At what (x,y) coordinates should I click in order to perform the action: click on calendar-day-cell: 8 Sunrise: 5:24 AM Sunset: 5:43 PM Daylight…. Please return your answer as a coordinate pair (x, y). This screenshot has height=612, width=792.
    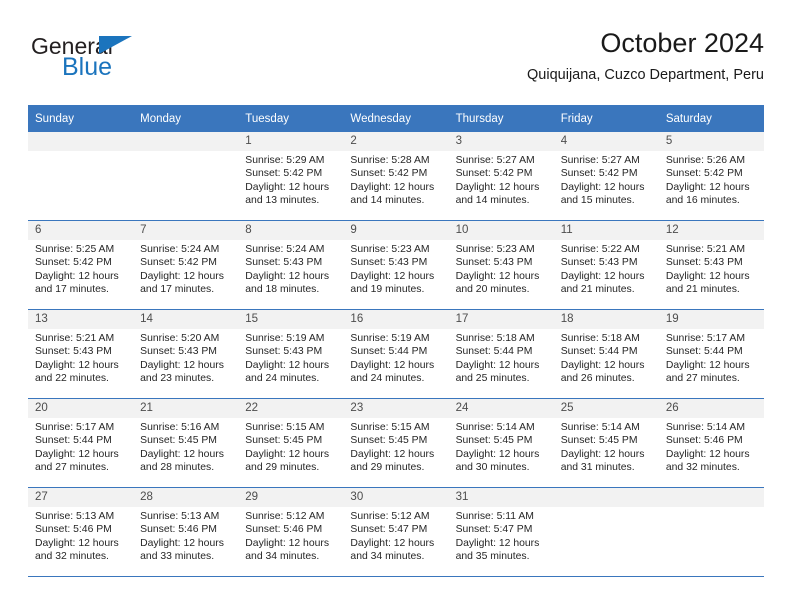
    Looking at the image, I should click on (291, 265).